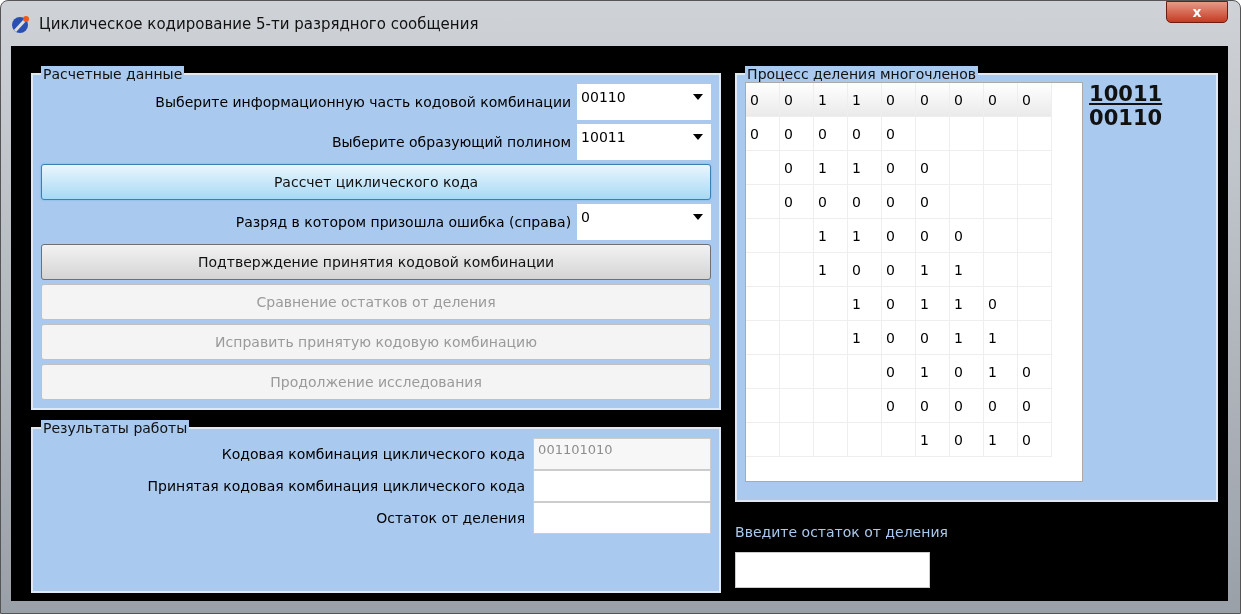  I want to click on window-title: Циклическое кодирование 5-ти разрядного сообщения, so click(259, 23).